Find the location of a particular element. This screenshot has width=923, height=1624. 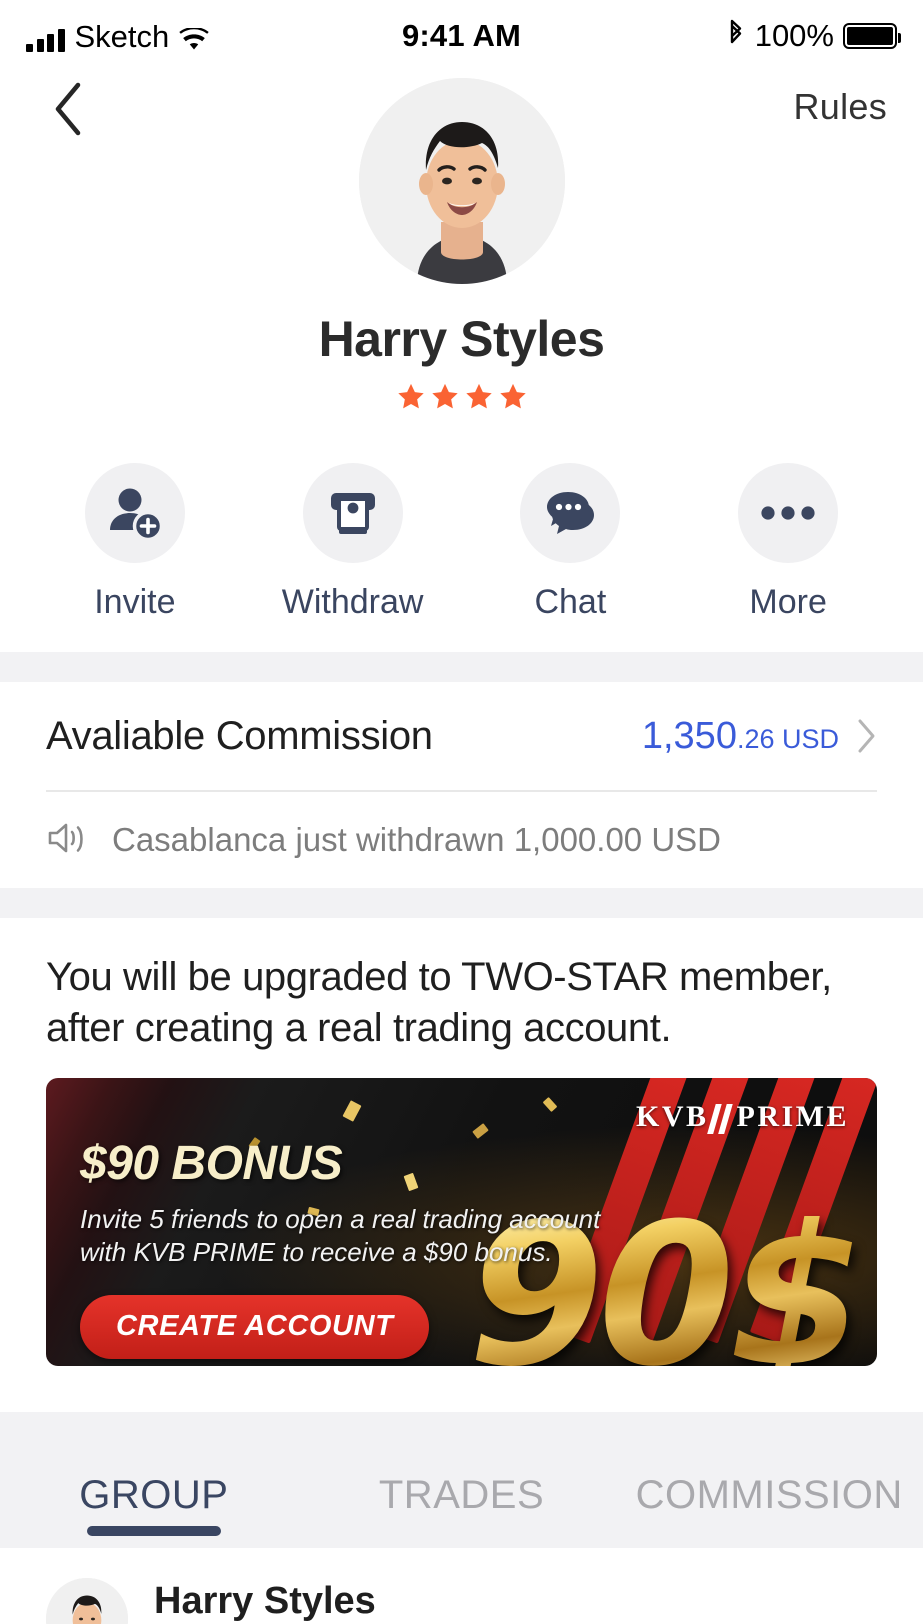

chevron-right-icon is located at coordinates (867, 736).